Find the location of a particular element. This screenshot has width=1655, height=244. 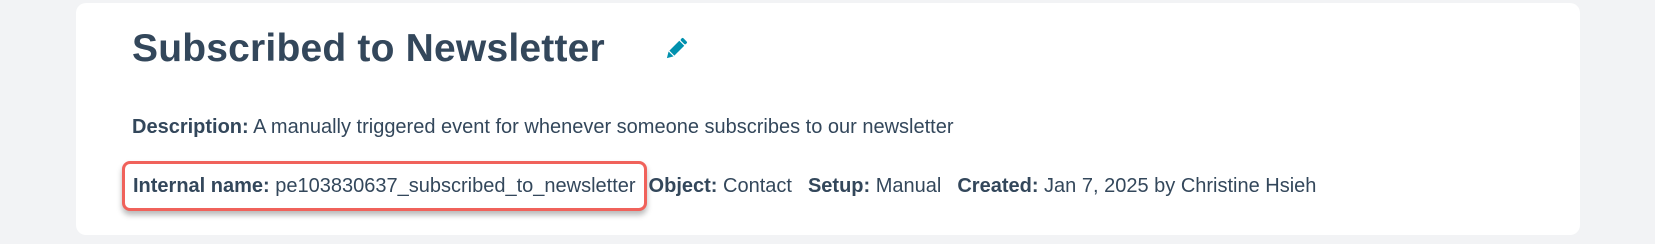

object-label: Object: is located at coordinates (683, 186).